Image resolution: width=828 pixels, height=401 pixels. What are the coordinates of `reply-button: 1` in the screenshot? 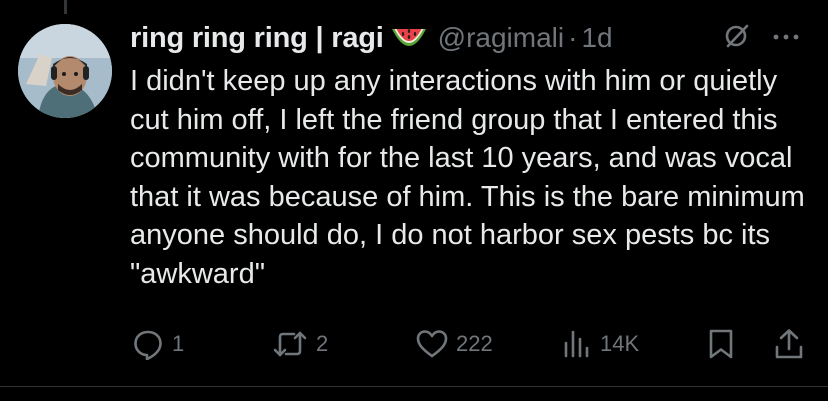 It's located at (158, 344).